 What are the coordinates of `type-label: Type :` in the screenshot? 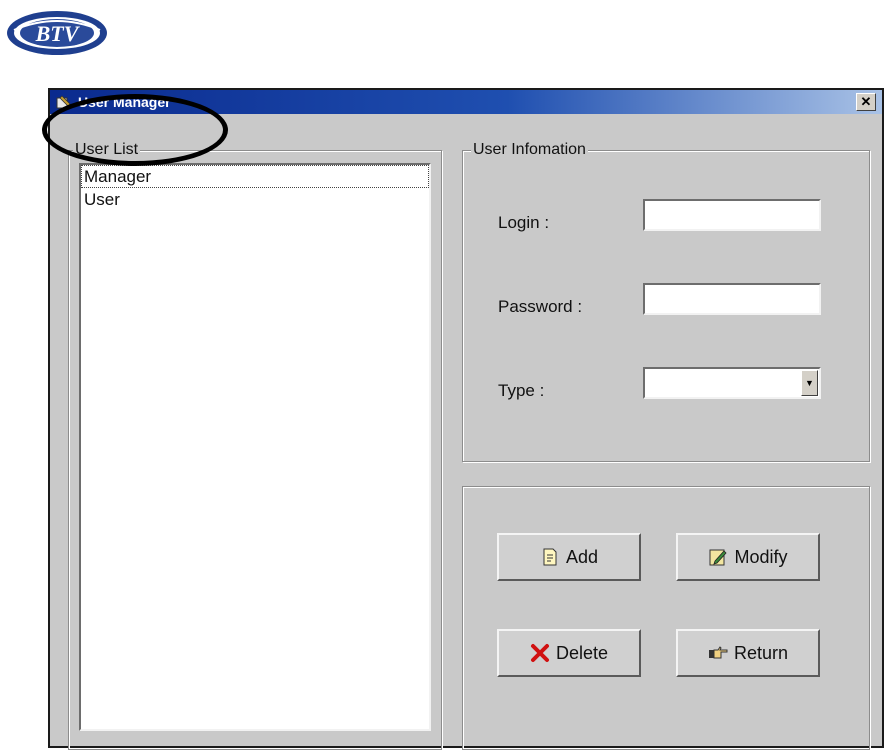 It's located at (521, 390).